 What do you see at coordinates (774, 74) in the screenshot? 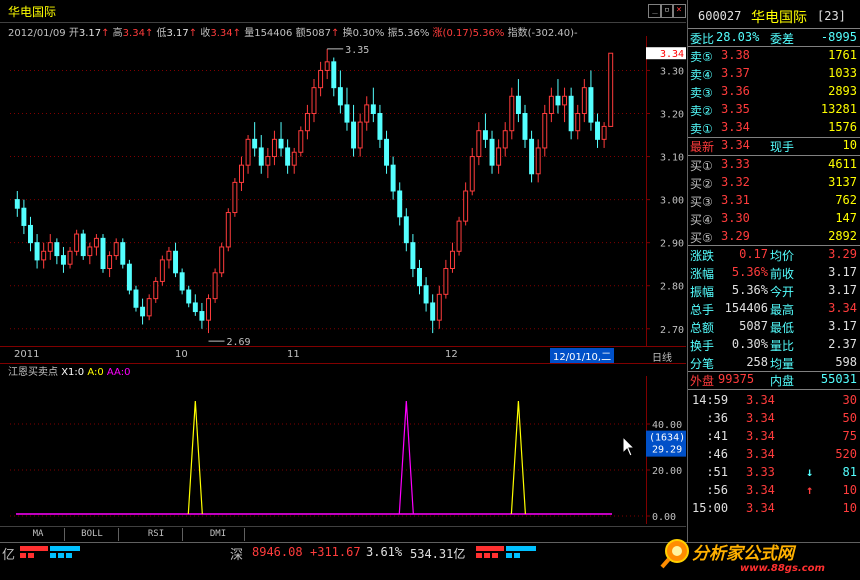
I see `ask-row: 卖④ 3.37 1033` at bounding box center [774, 74].